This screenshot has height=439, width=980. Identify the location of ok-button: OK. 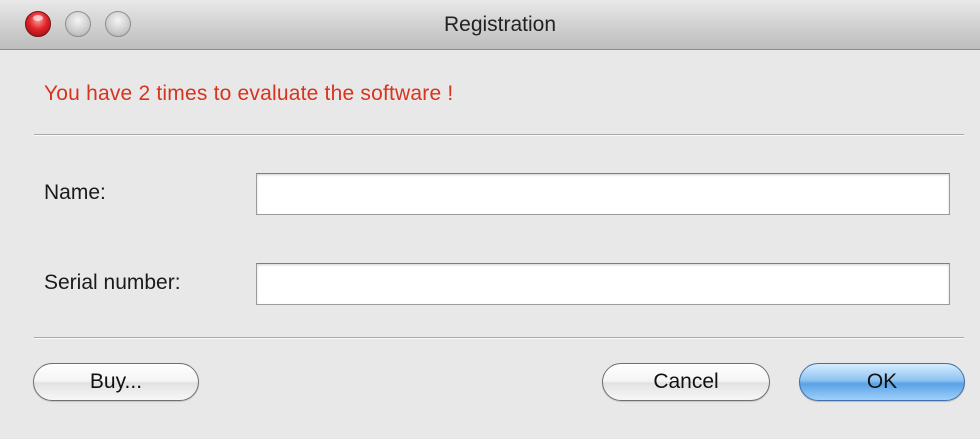
(882, 382).